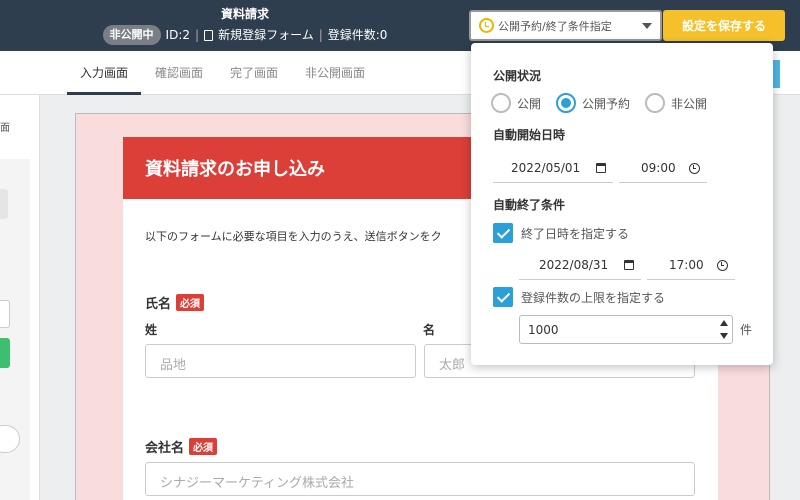 Image resolution: width=800 pixels, height=500 pixels. Describe the element at coordinates (280, 361) in the screenshot. I see `last-name-input: 品地` at that location.